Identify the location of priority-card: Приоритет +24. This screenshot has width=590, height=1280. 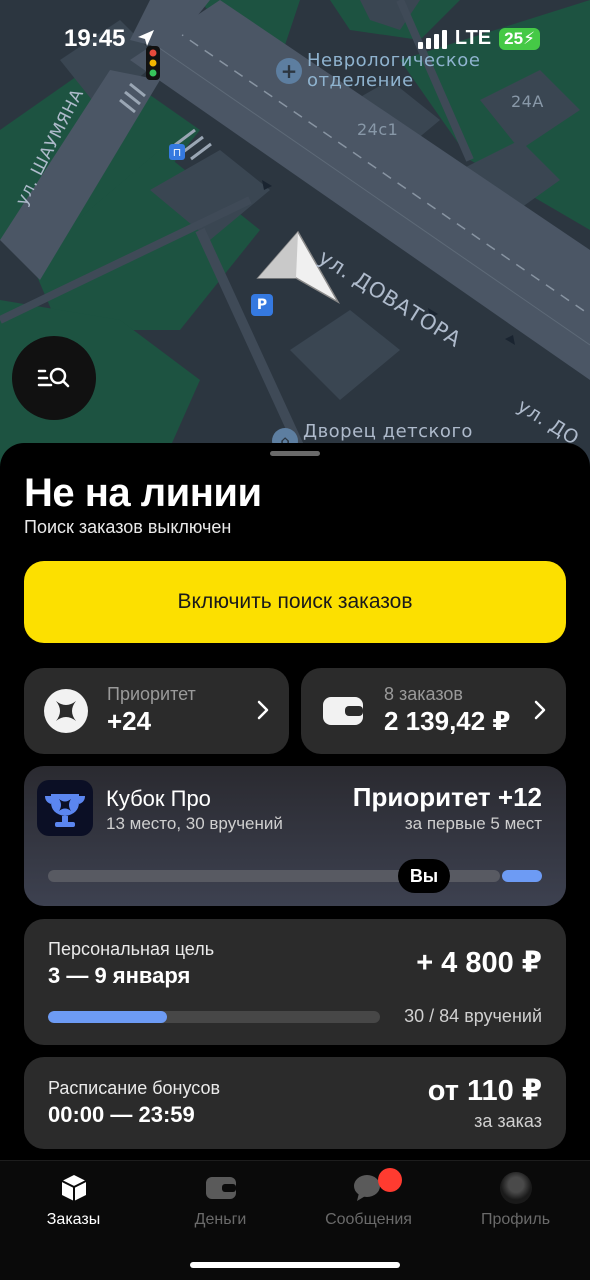
(156, 711).